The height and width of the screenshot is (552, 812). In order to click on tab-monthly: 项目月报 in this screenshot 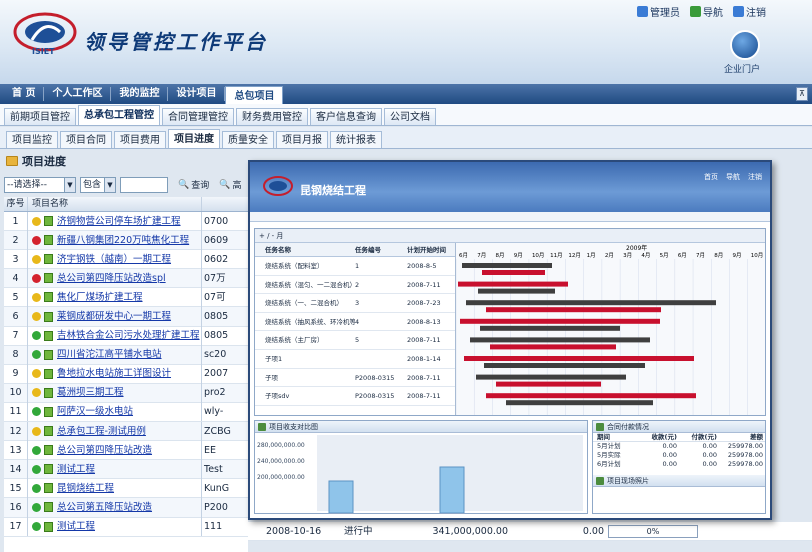, I will do `click(302, 139)`.